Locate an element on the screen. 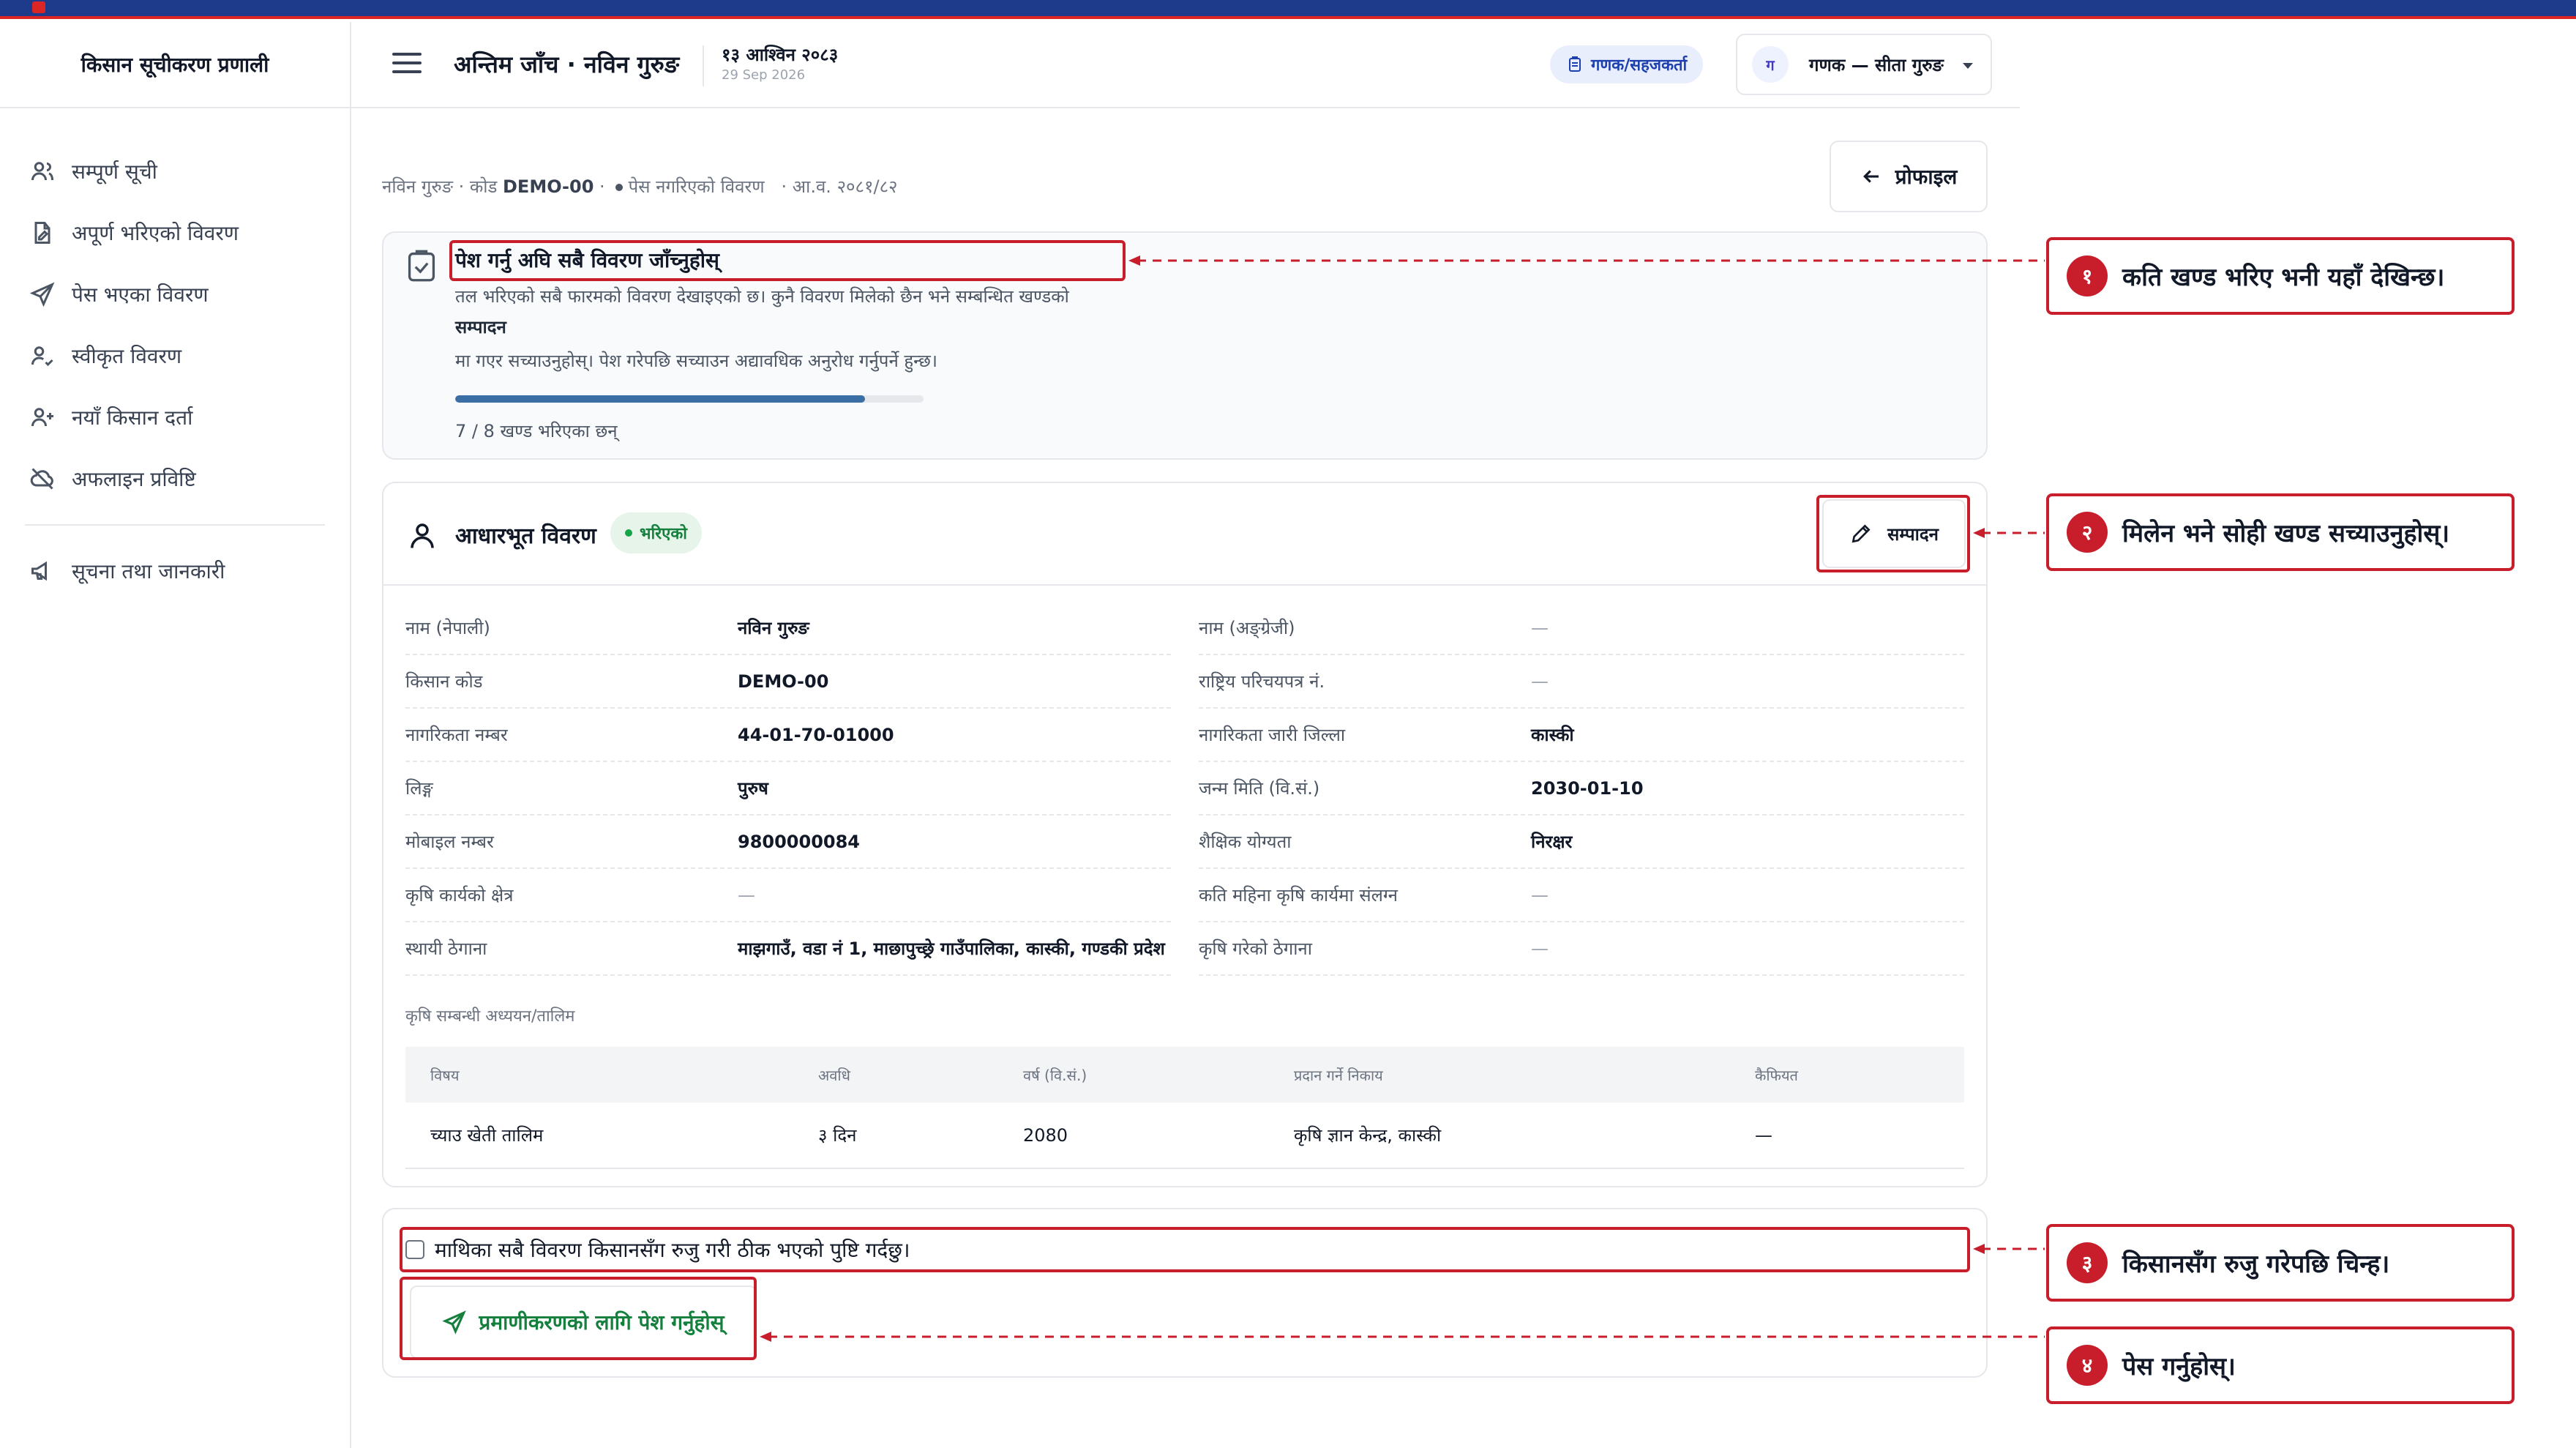 The width and height of the screenshot is (2576, 1448). field-cell: मोबाइल नम्बर 9800000084 is located at coordinates (788, 842).